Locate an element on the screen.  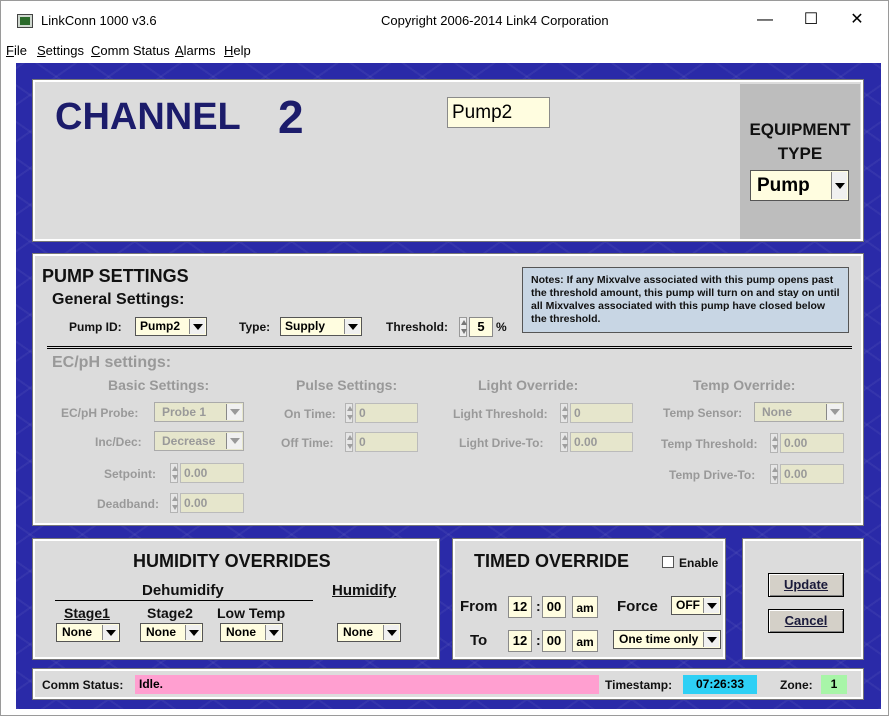
low-temp-label: Low Temp is located at coordinates (251, 613).